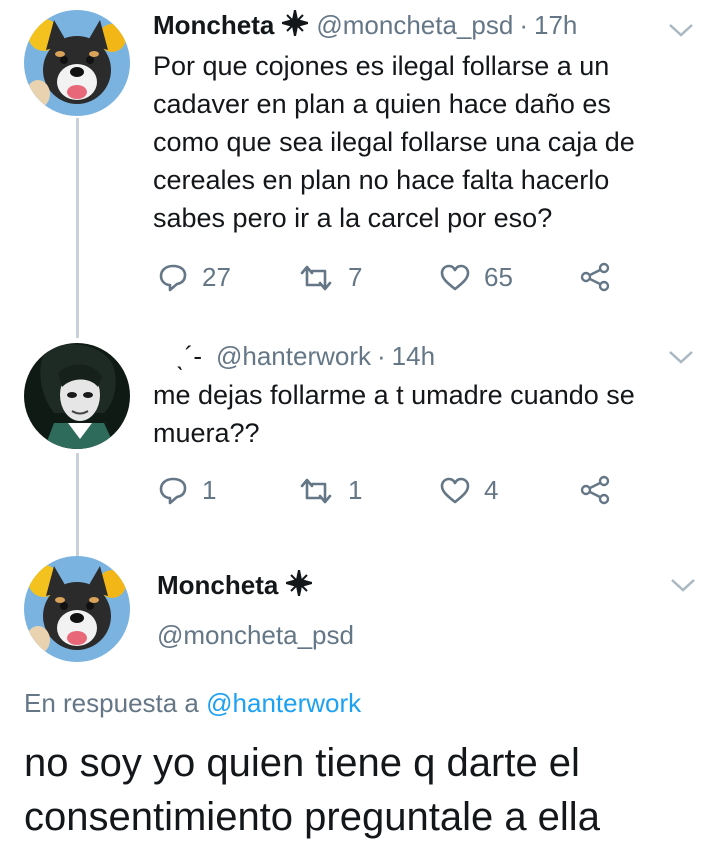  Describe the element at coordinates (555, 25) in the screenshot. I see `timestamp: 17h` at that location.